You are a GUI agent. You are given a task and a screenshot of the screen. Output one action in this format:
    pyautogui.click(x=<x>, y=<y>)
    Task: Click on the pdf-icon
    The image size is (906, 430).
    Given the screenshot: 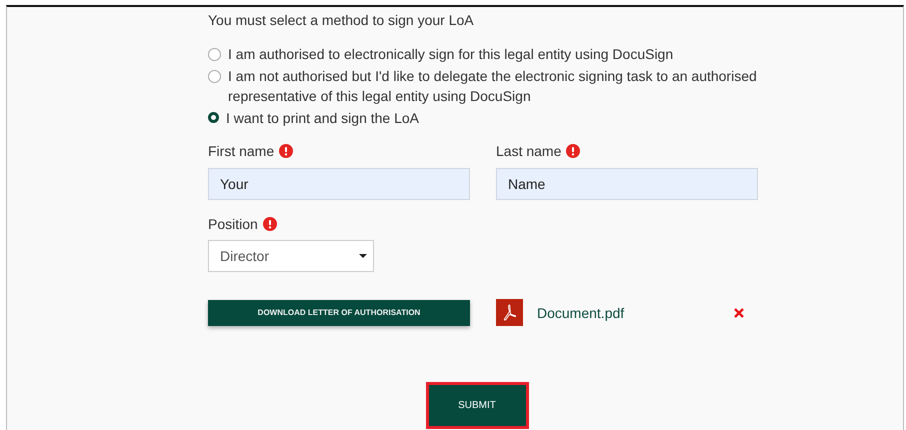 What is the action you would take?
    pyautogui.click(x=509, y=312)
    